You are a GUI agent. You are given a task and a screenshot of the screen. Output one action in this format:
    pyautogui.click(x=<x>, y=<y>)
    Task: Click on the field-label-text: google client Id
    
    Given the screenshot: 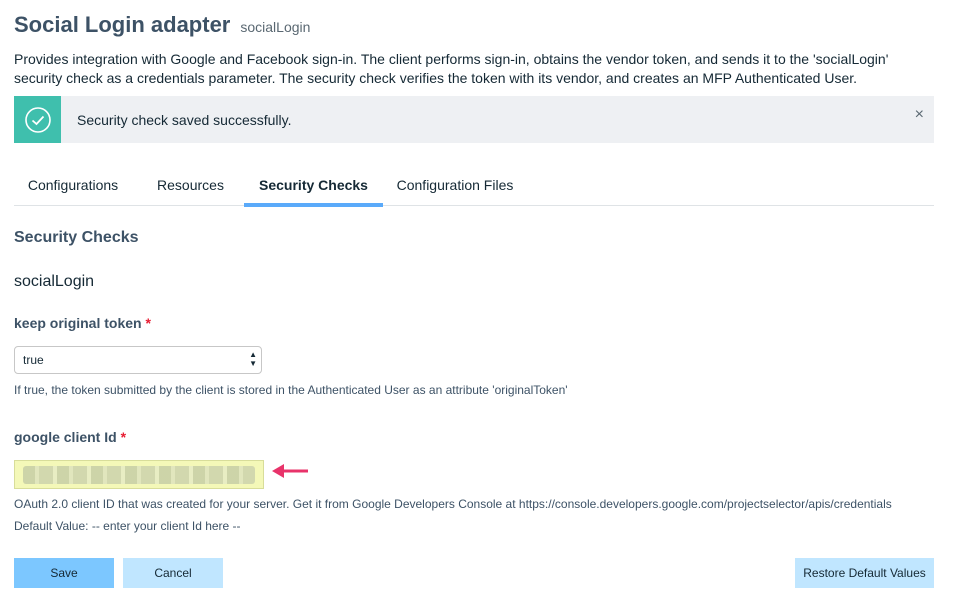 What is the action you would take?
    pyautogui.click(x=65, y=437)
    